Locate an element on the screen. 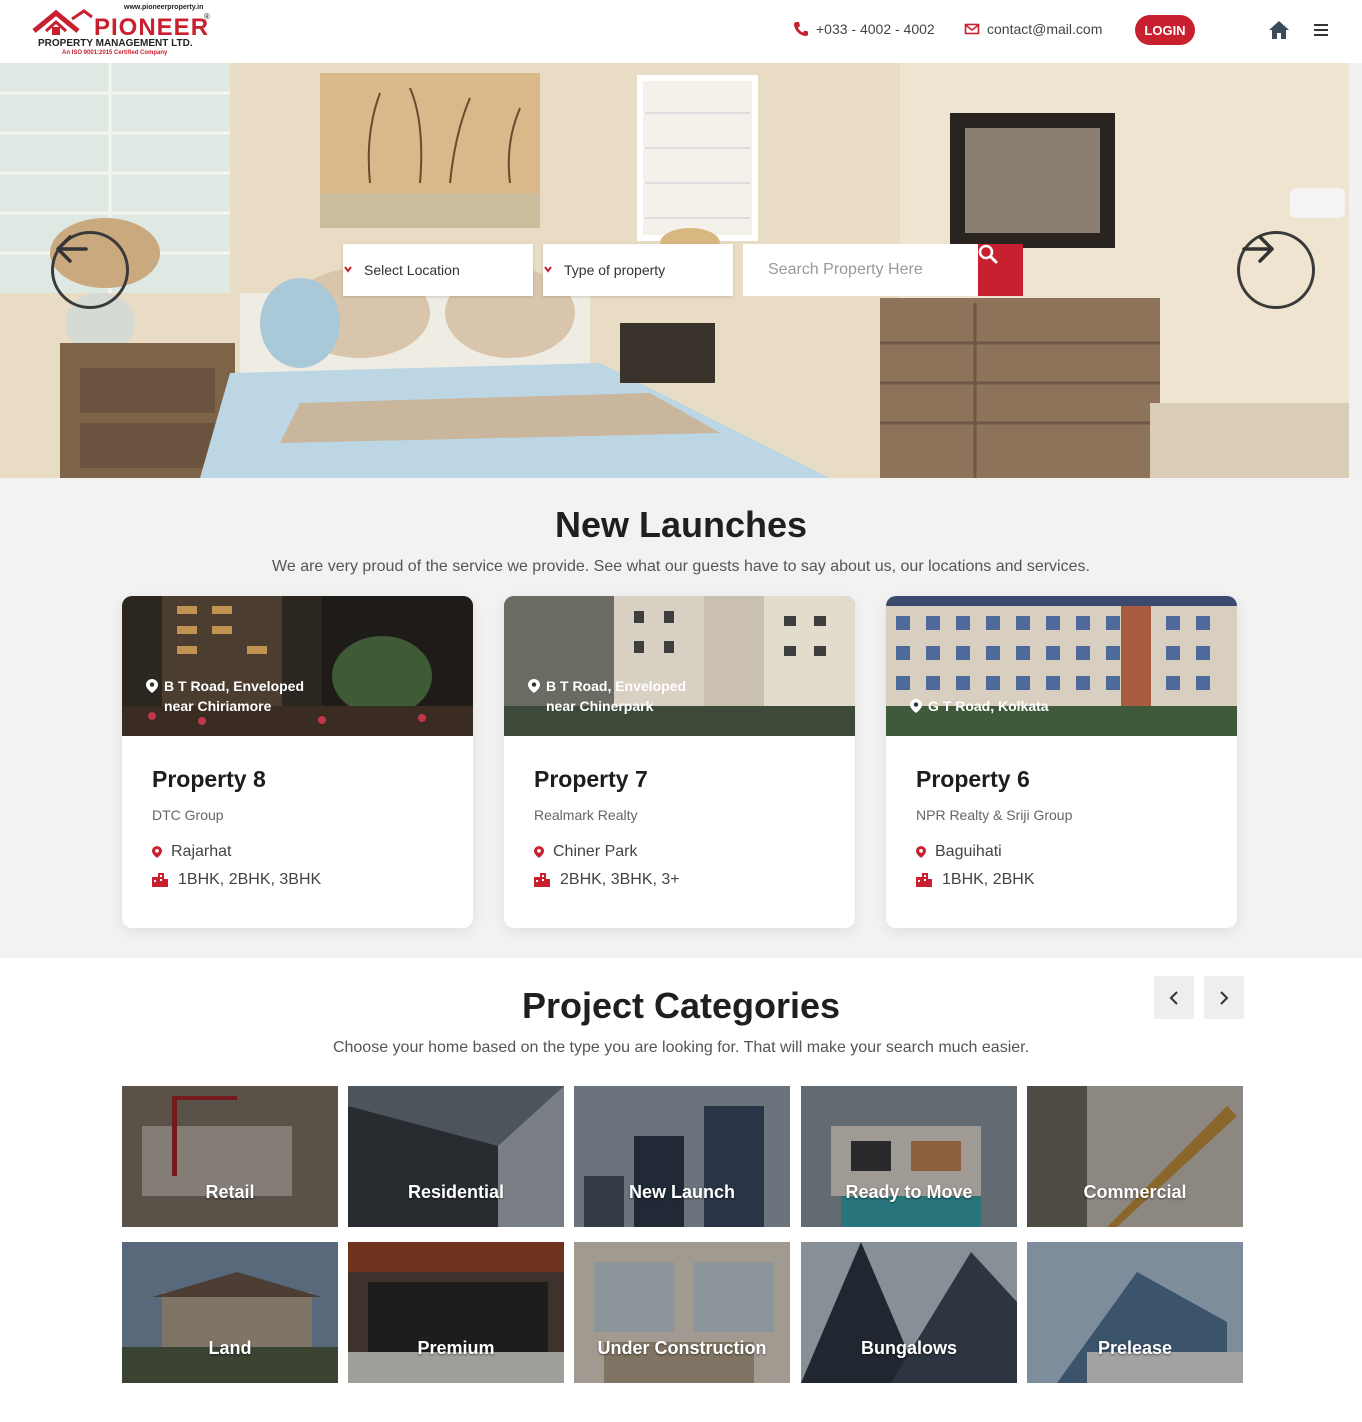  property-type-select: Type of property is located at coordinates (638, 270).